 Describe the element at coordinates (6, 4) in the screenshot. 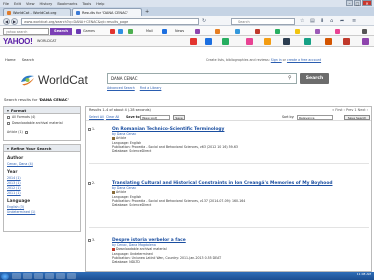

I see `menu-file: File` at that location.